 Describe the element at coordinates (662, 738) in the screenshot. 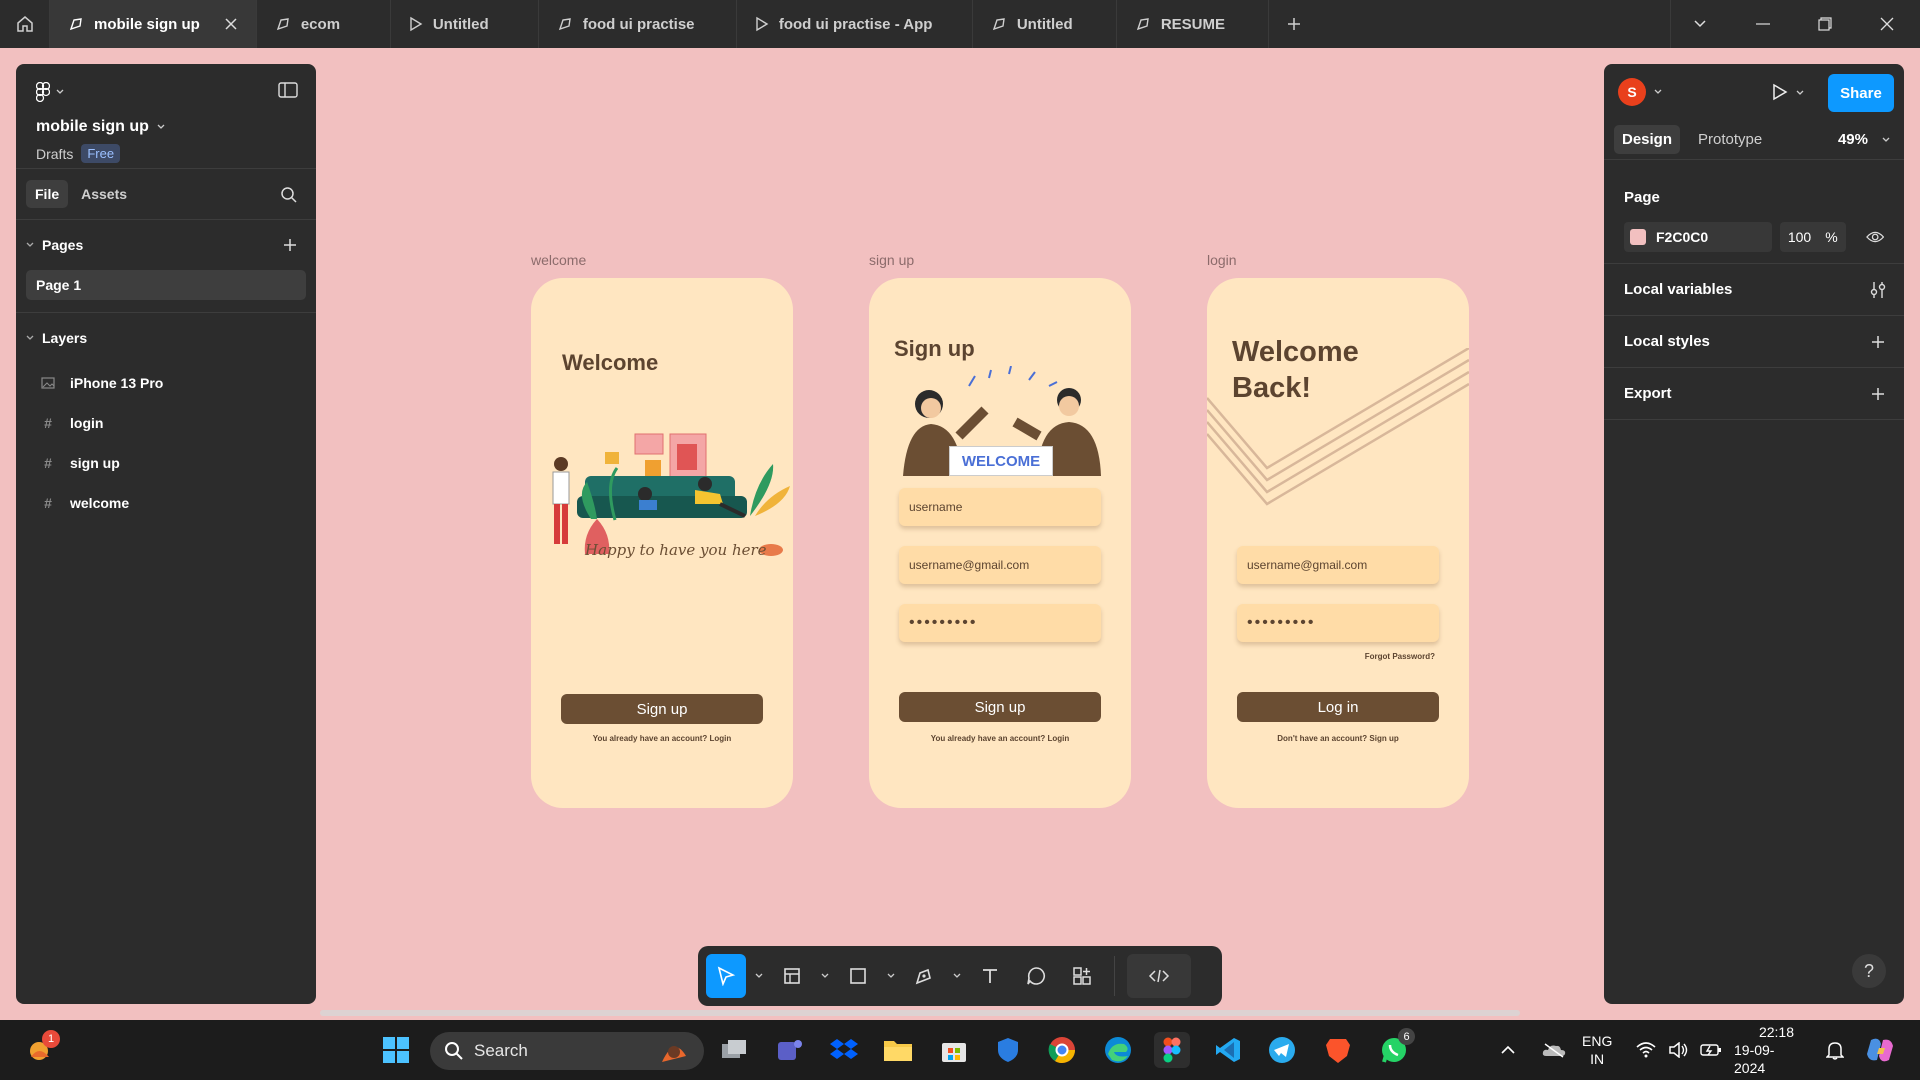

I see `welcome-login-link: You already have an account? Login` at that location.